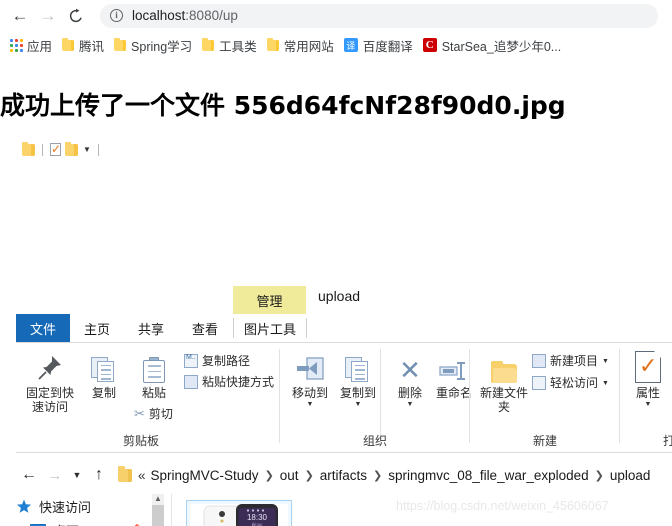 Image resolution: width=672 pixels, height=526 pixels. I want to click on file-grid: 18:30 MEIZU MEIZU 944a780, so click(239, 513).